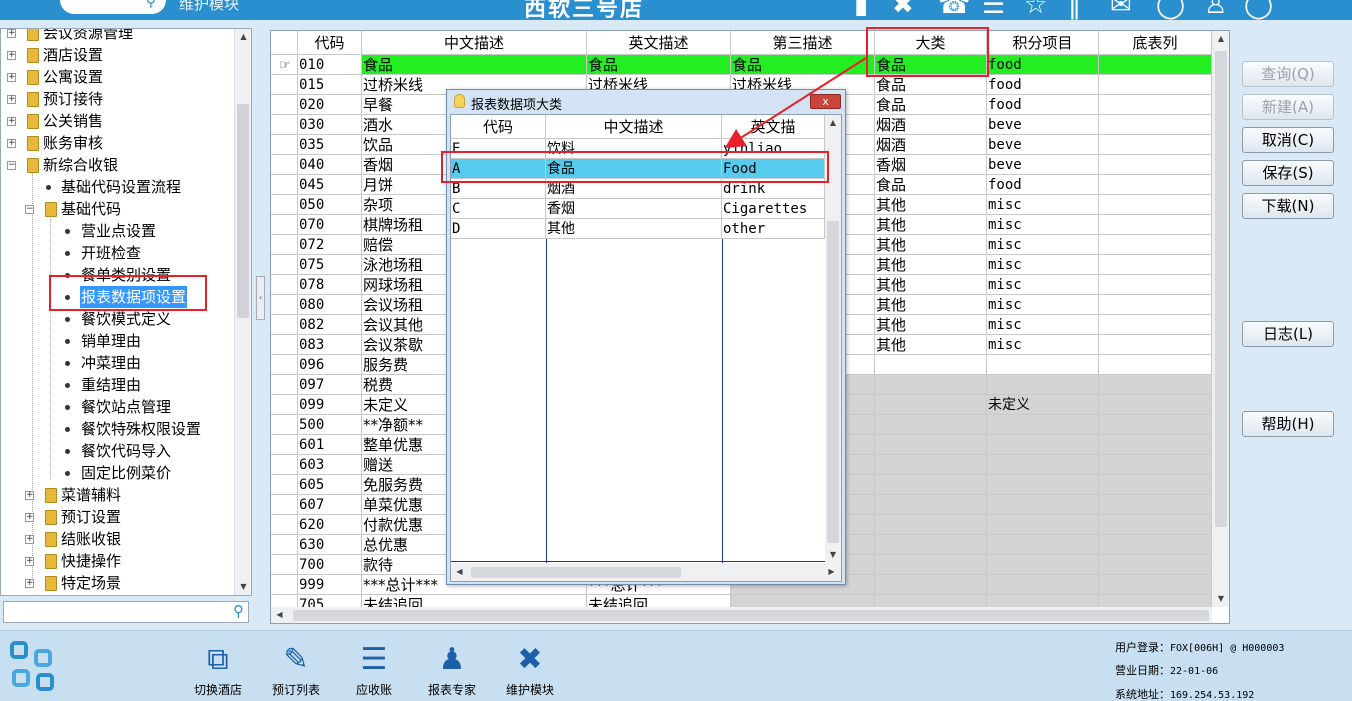 This screenshot has height=701, width=1352. I want to click on scroll-up-icon: ▲, so click(243, 37).